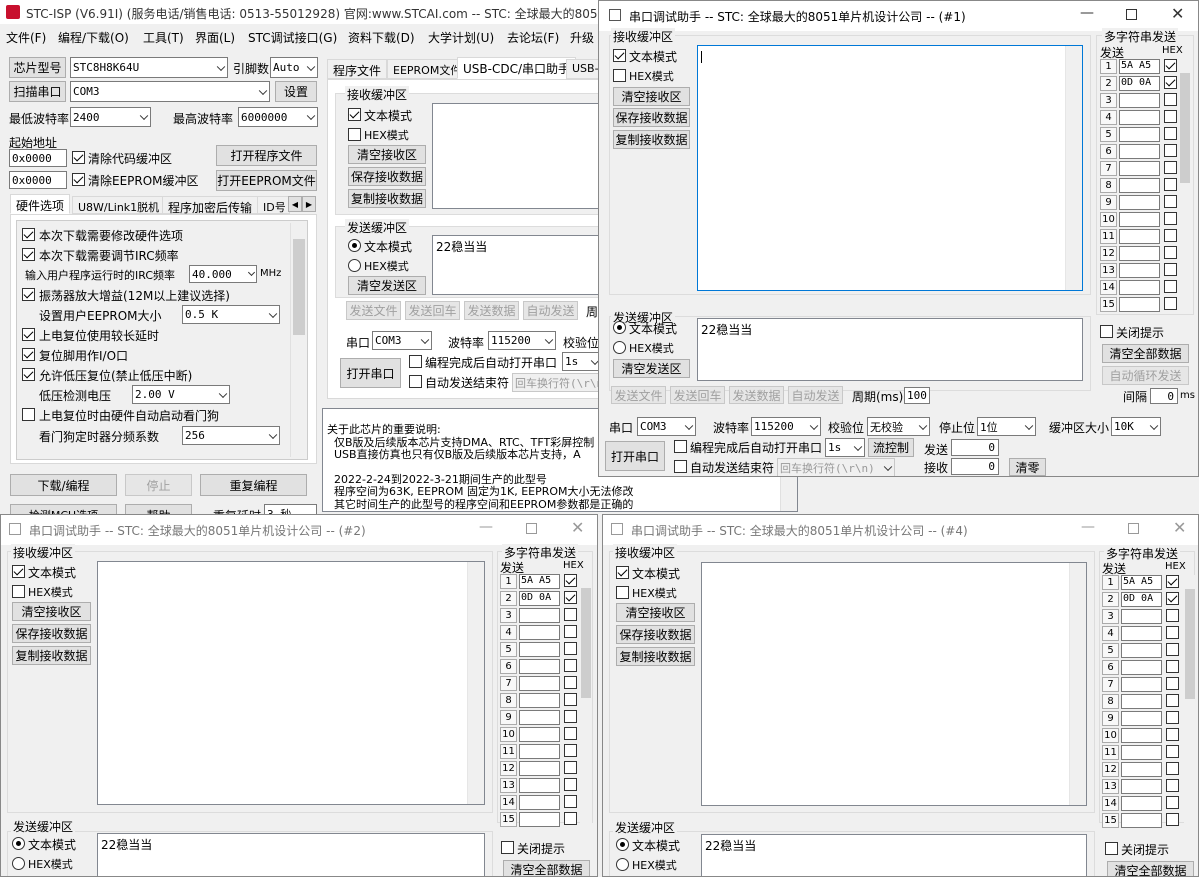  Describe the element at coordinates (533, 37) in the screenshot. I see `menu-forum: 去论坛(F)` at that location.